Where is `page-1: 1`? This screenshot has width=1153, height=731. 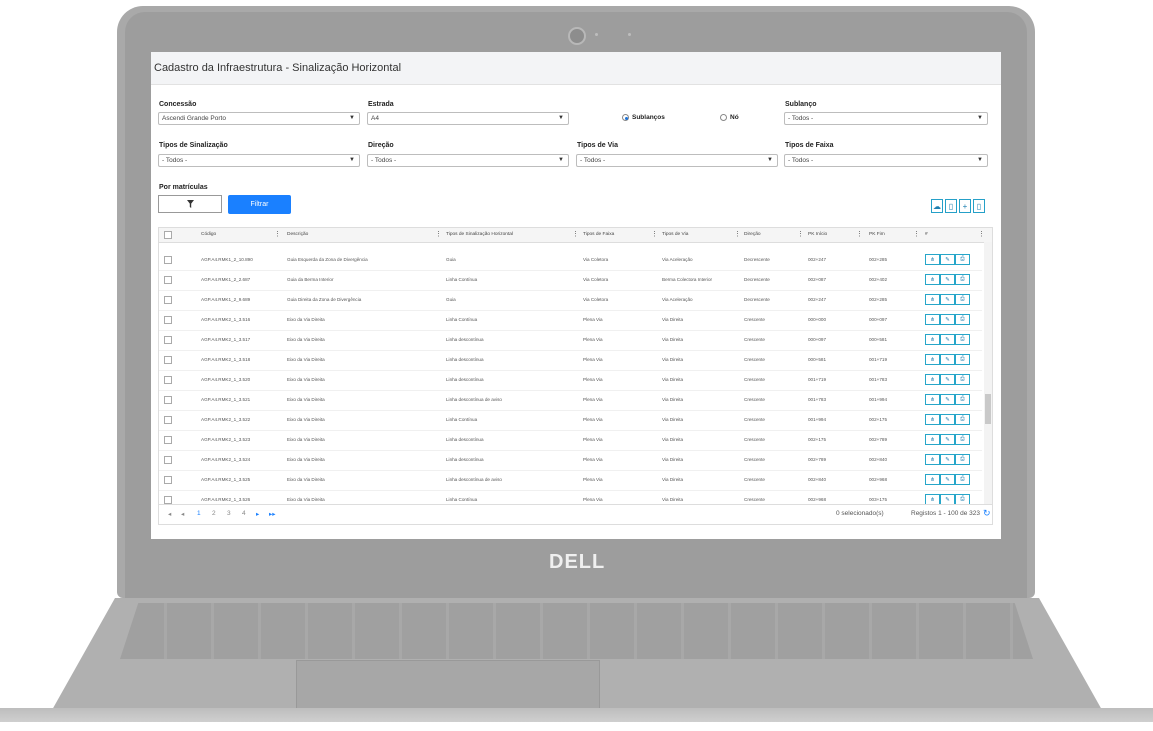
page-1: 1 is located at coordinates (199, 513).